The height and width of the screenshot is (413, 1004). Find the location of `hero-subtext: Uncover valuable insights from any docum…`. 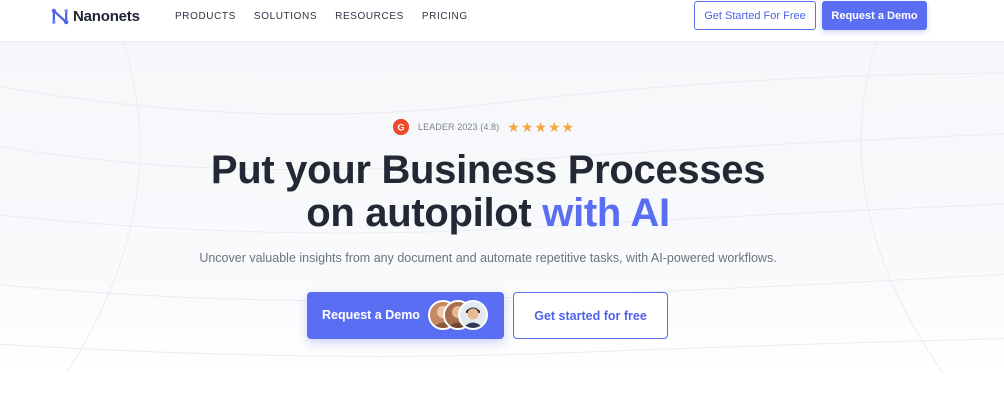

hero-subtext: Uncover valuable insights from any docum… is located at coordinates (488, 258).